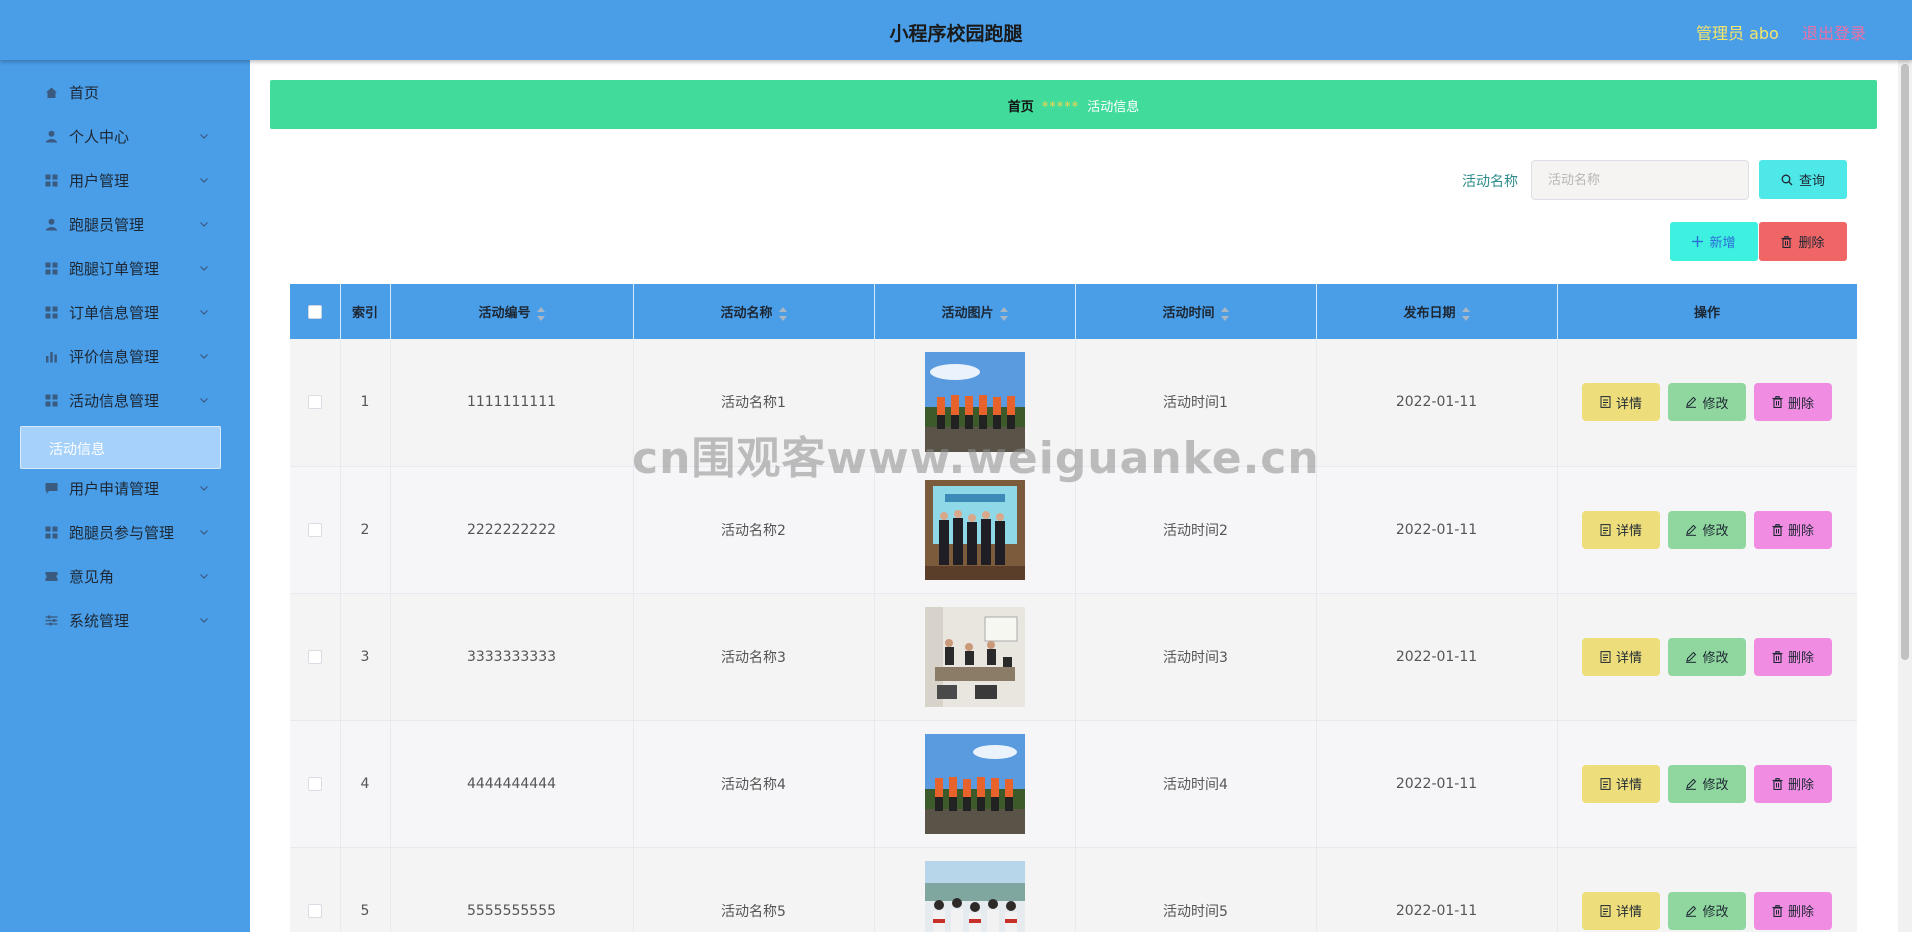 Image resolution: width=1912 pixels, height=932 pixels. What do you see at coordinates (77, 450) in the screenshot?
I see `submenu-item-label: 活动信息` at bounding box center [77, 450].